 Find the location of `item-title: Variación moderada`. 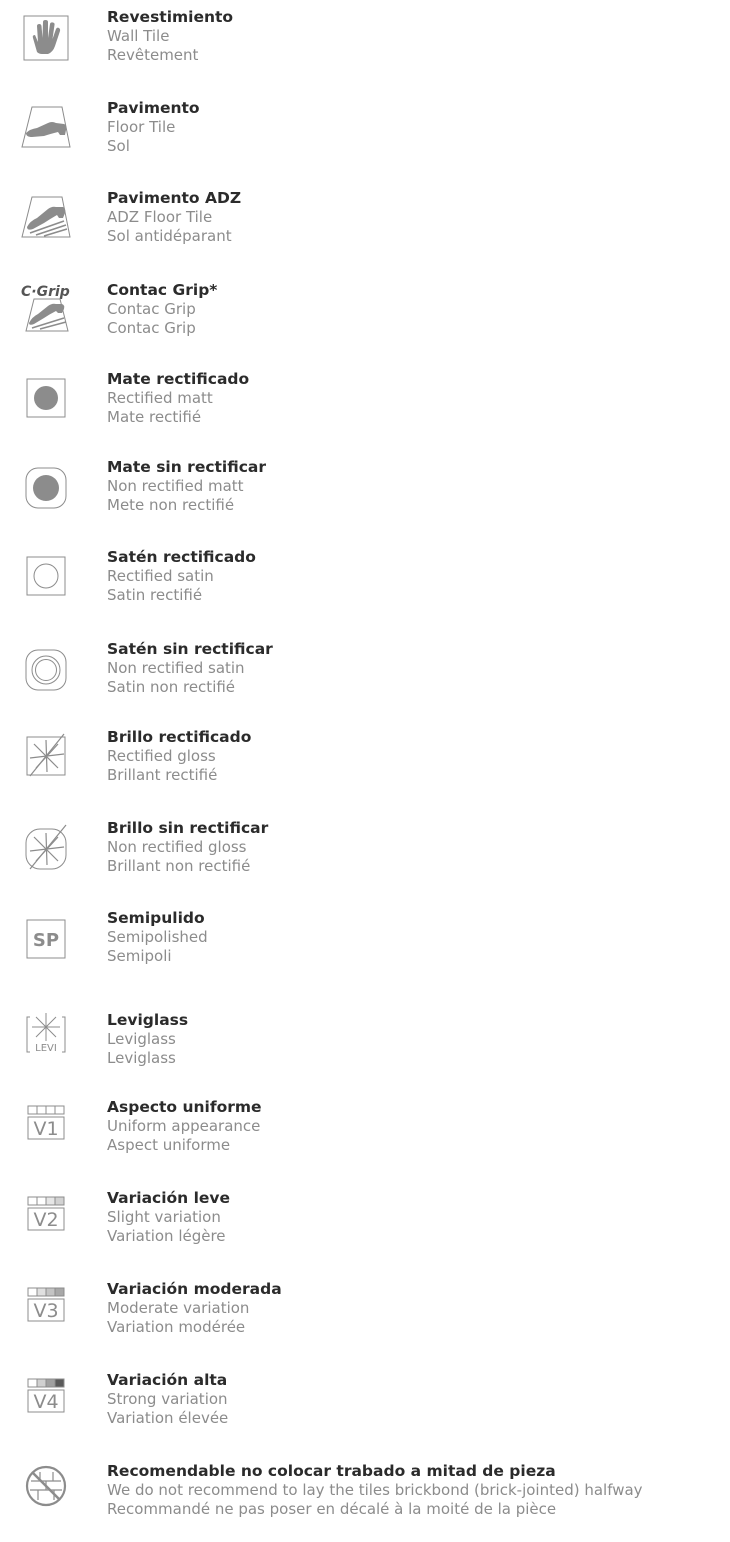

item-title: Variación moderada is located at coordinates (194, 1289).